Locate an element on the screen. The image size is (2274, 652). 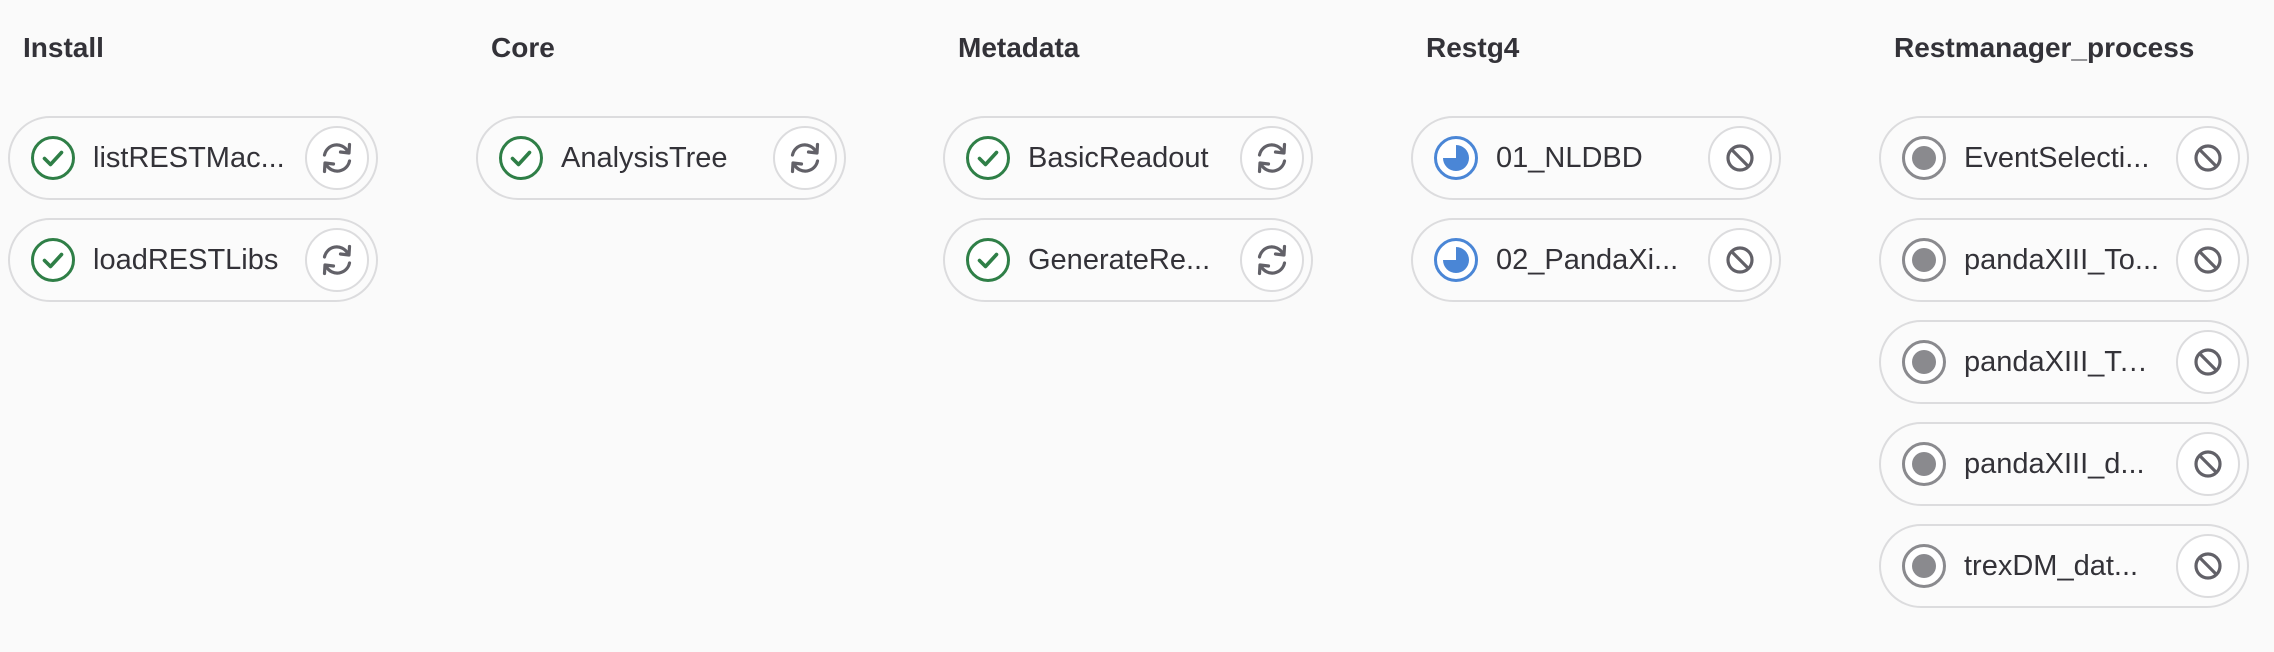
stage-title: Core is located at coordinates (523, 47).